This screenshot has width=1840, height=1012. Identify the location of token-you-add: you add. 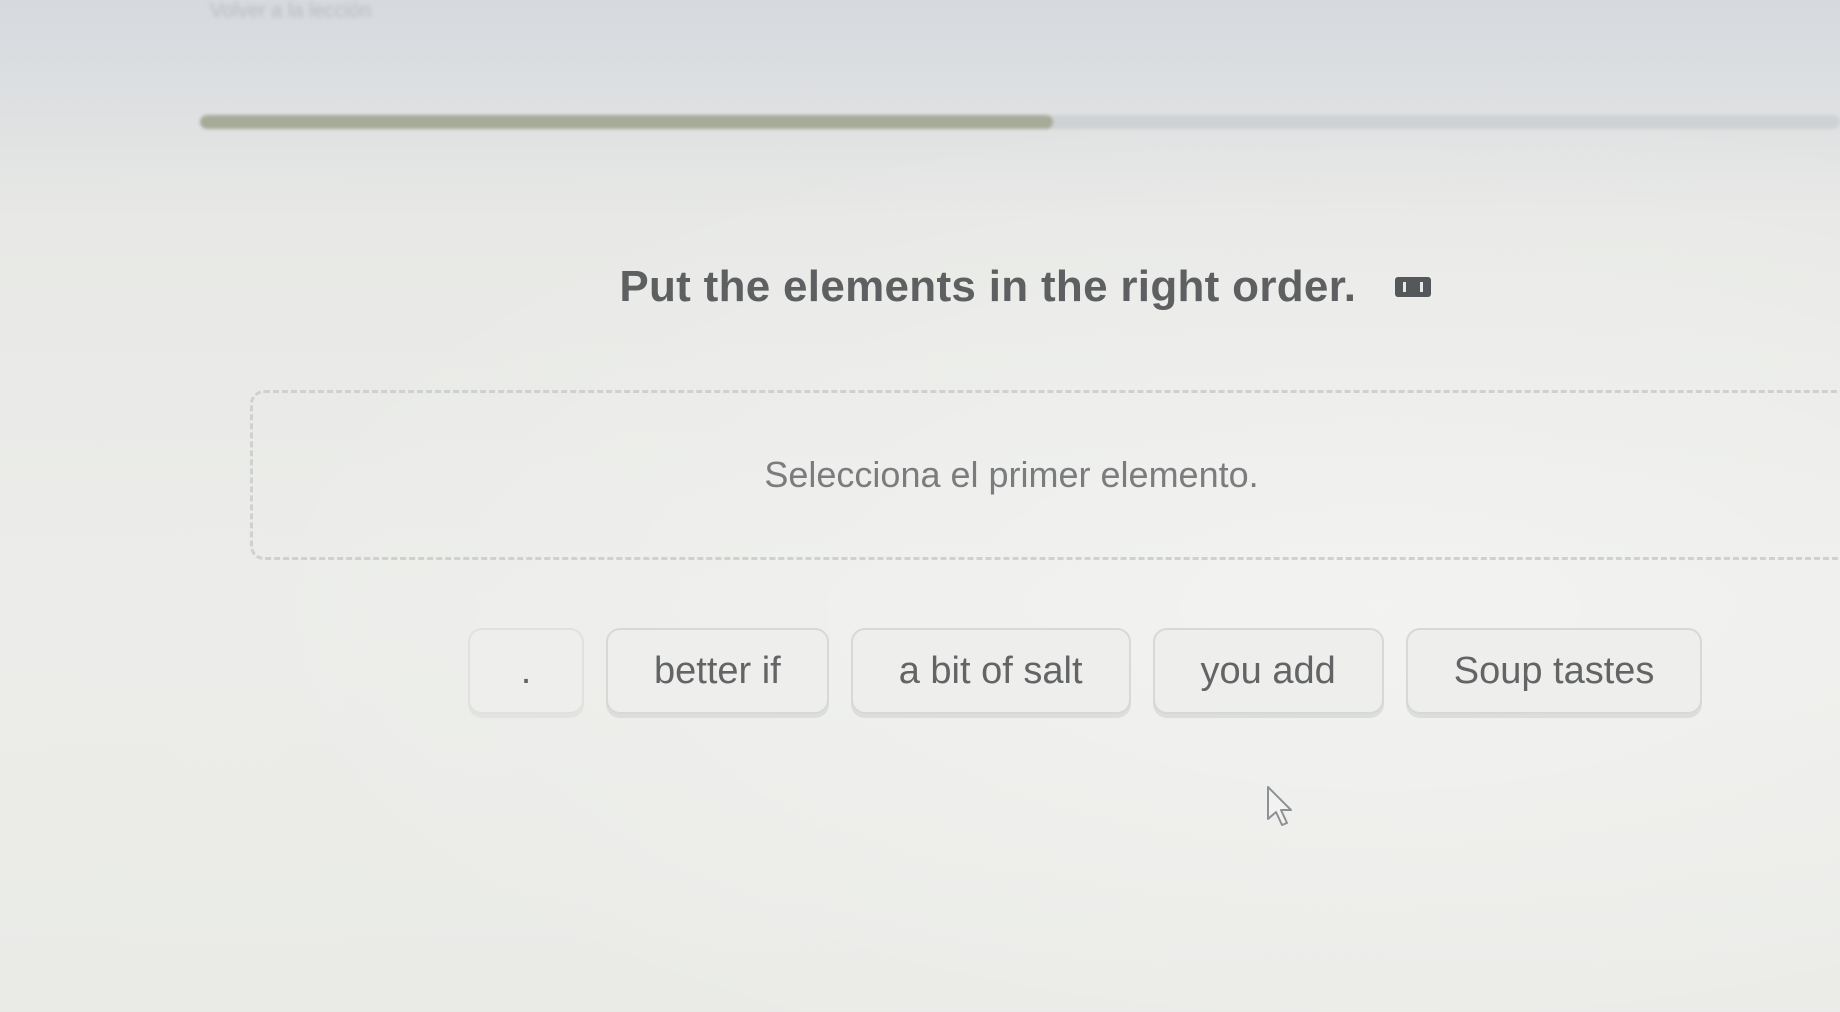
(1268, 671).